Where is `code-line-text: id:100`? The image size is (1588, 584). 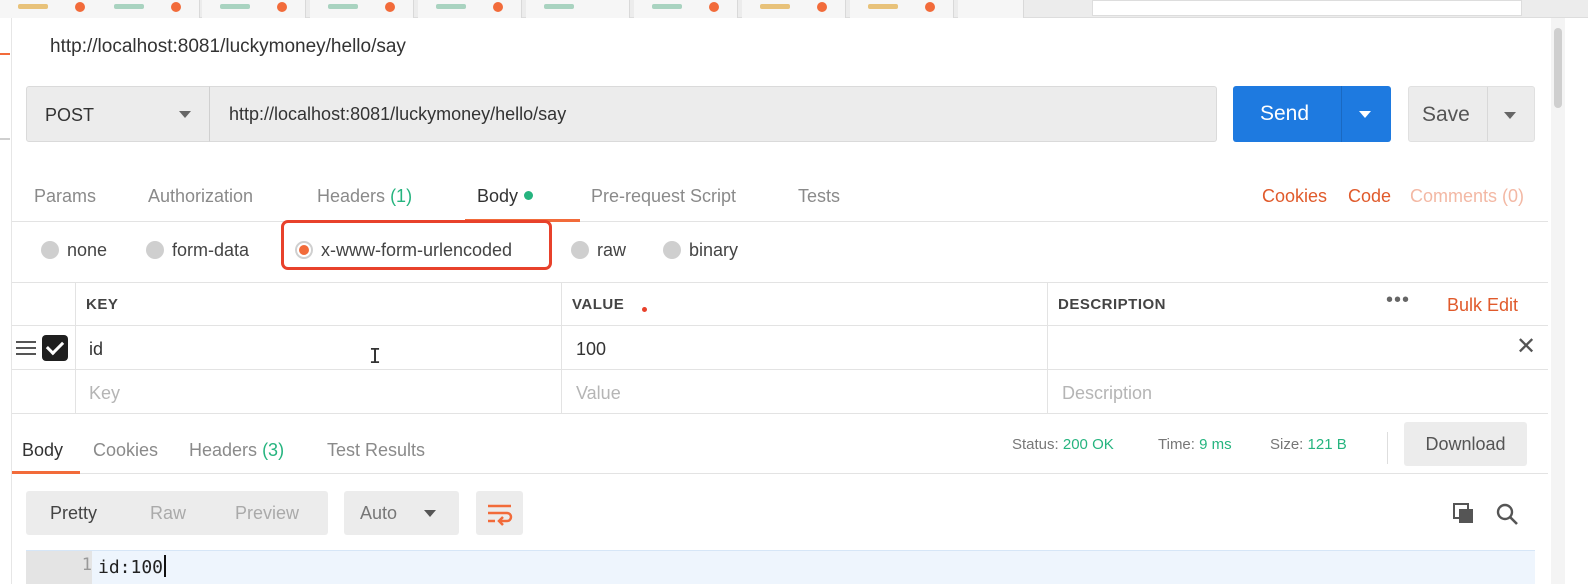 code-line-text: id:100 is located at coordinates (131, 567).